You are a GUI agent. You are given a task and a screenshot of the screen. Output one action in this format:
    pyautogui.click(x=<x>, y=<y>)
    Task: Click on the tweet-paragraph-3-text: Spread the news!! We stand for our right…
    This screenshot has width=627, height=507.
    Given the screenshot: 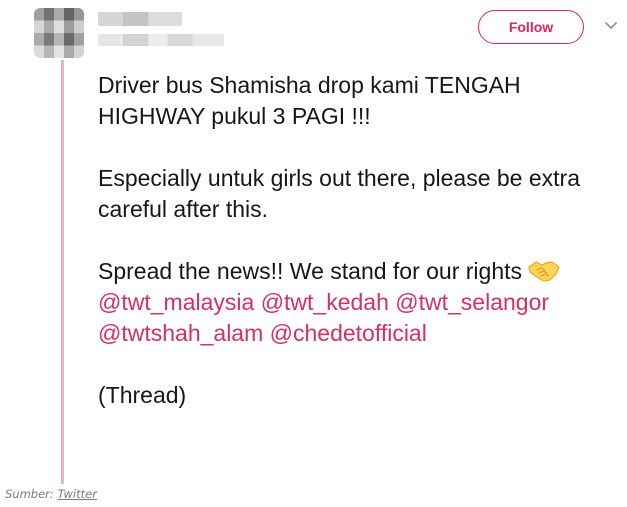 What is the action you would take?
    pyautogui.click(x=310, y=271)
    